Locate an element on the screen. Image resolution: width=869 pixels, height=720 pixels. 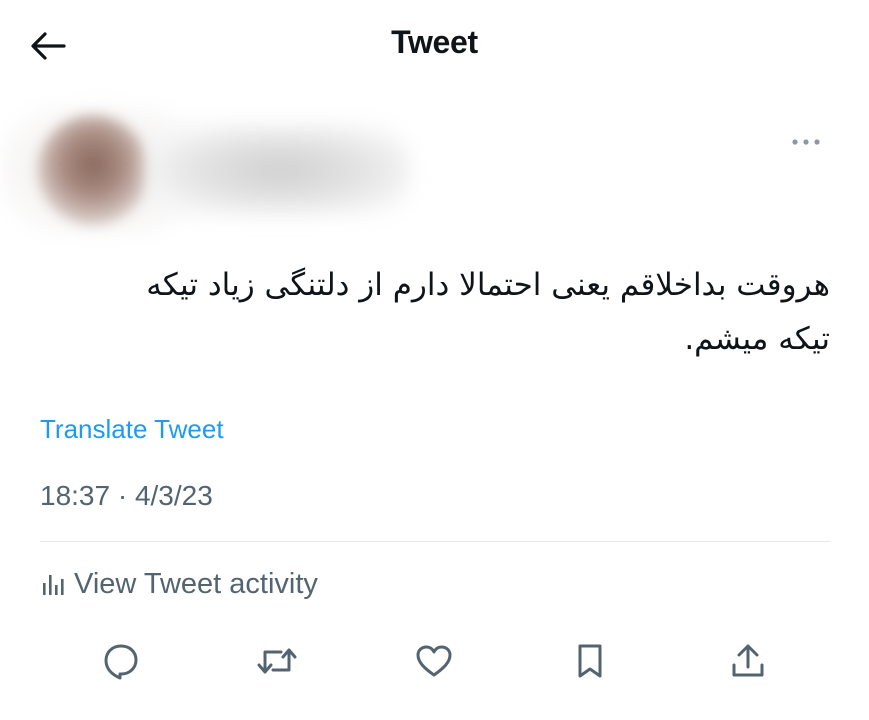
heart-icon is located at coordinates (434, 661).